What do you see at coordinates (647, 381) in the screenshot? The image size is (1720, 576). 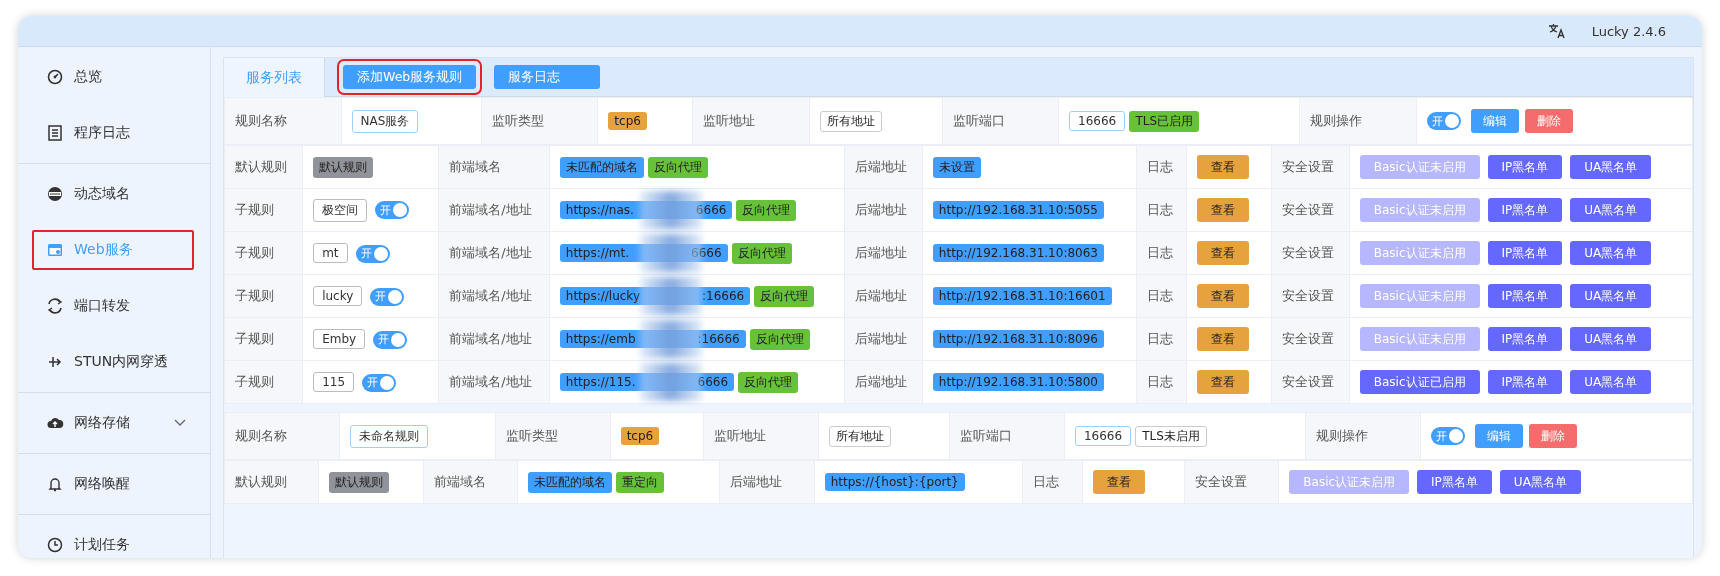 I see `frontend-url-tag: https://115. 6666` at bounding box center [647, 381].